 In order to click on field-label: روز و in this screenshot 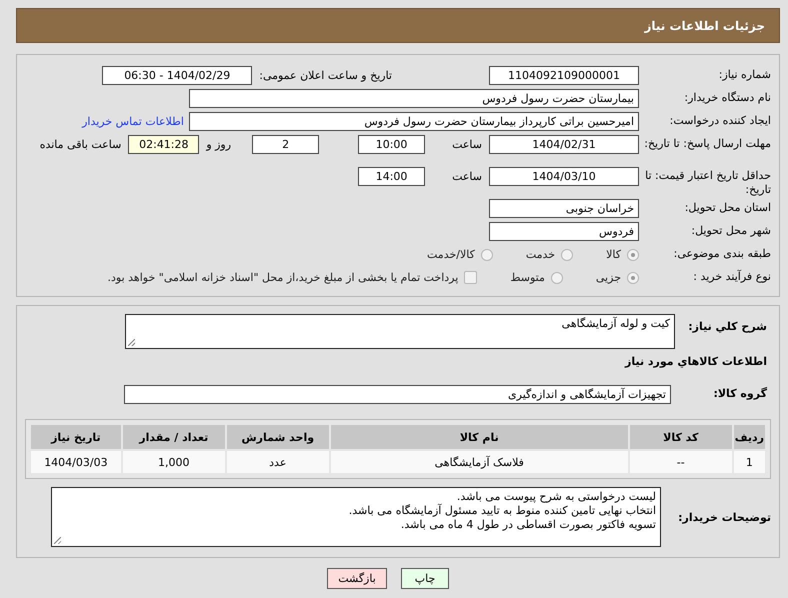, I will do `click(219, 144)`.